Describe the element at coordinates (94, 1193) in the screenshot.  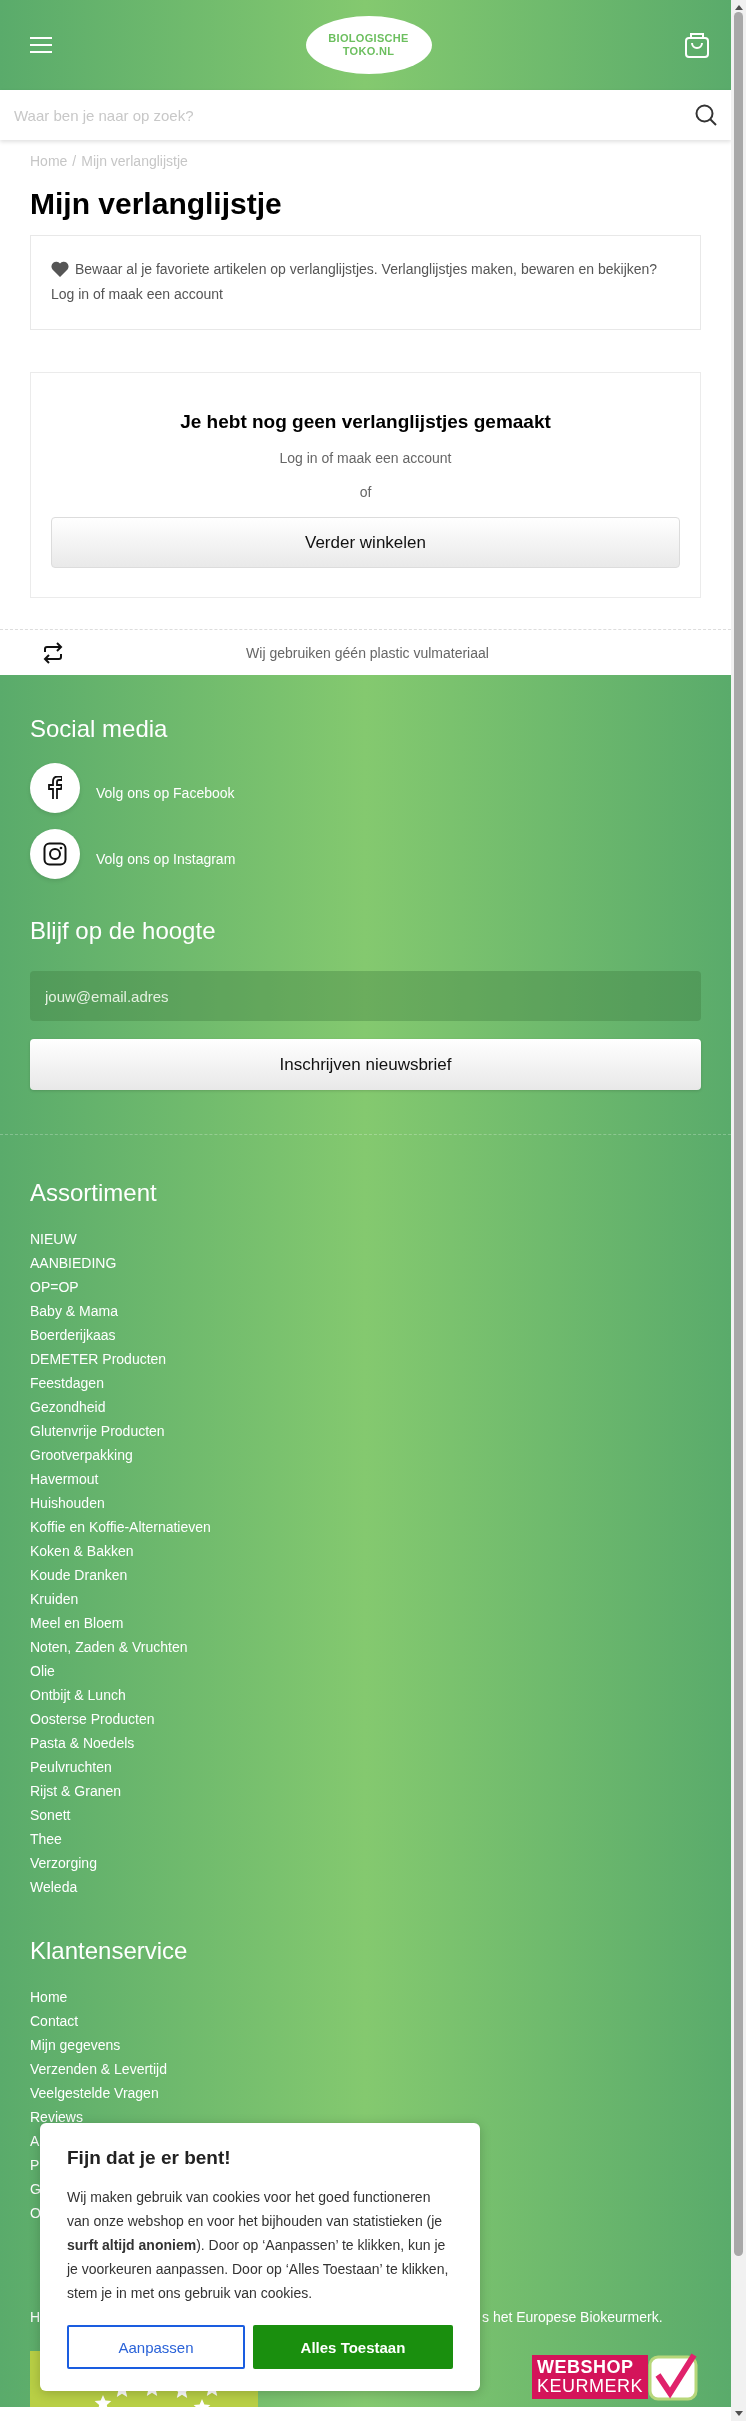
I see `section-heading: Assortiment` at that location.